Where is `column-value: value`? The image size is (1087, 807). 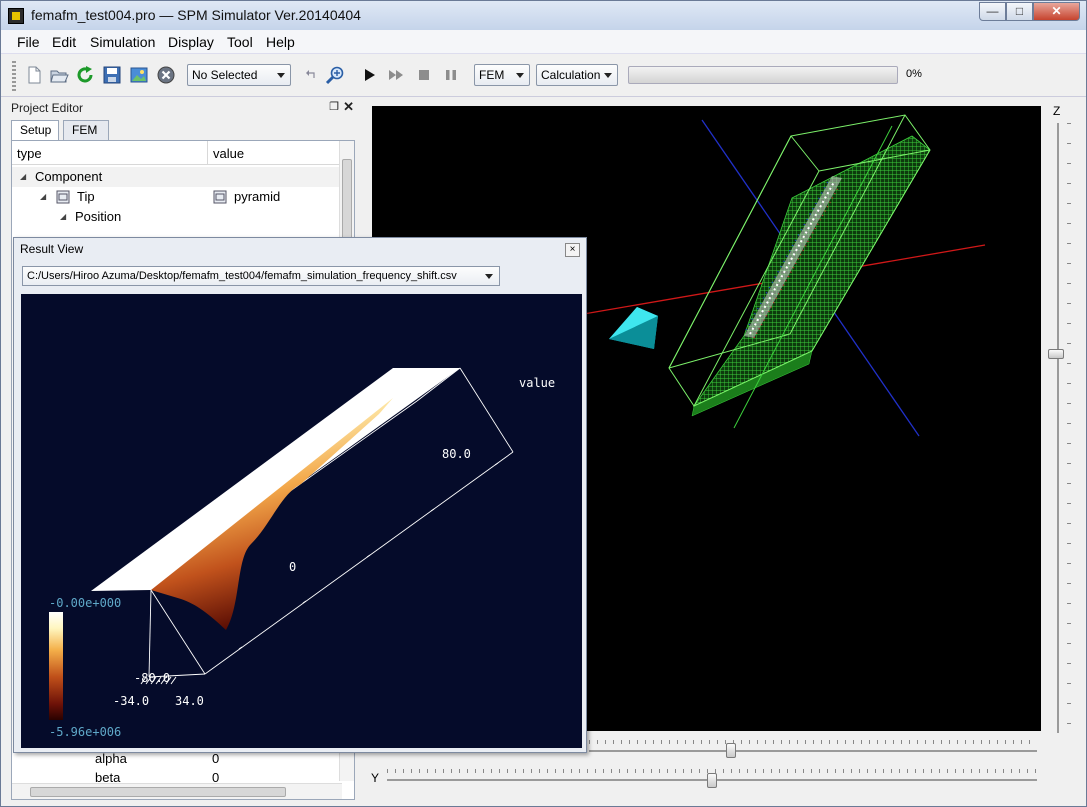 column-value: value is located at coordinates (229, 153).